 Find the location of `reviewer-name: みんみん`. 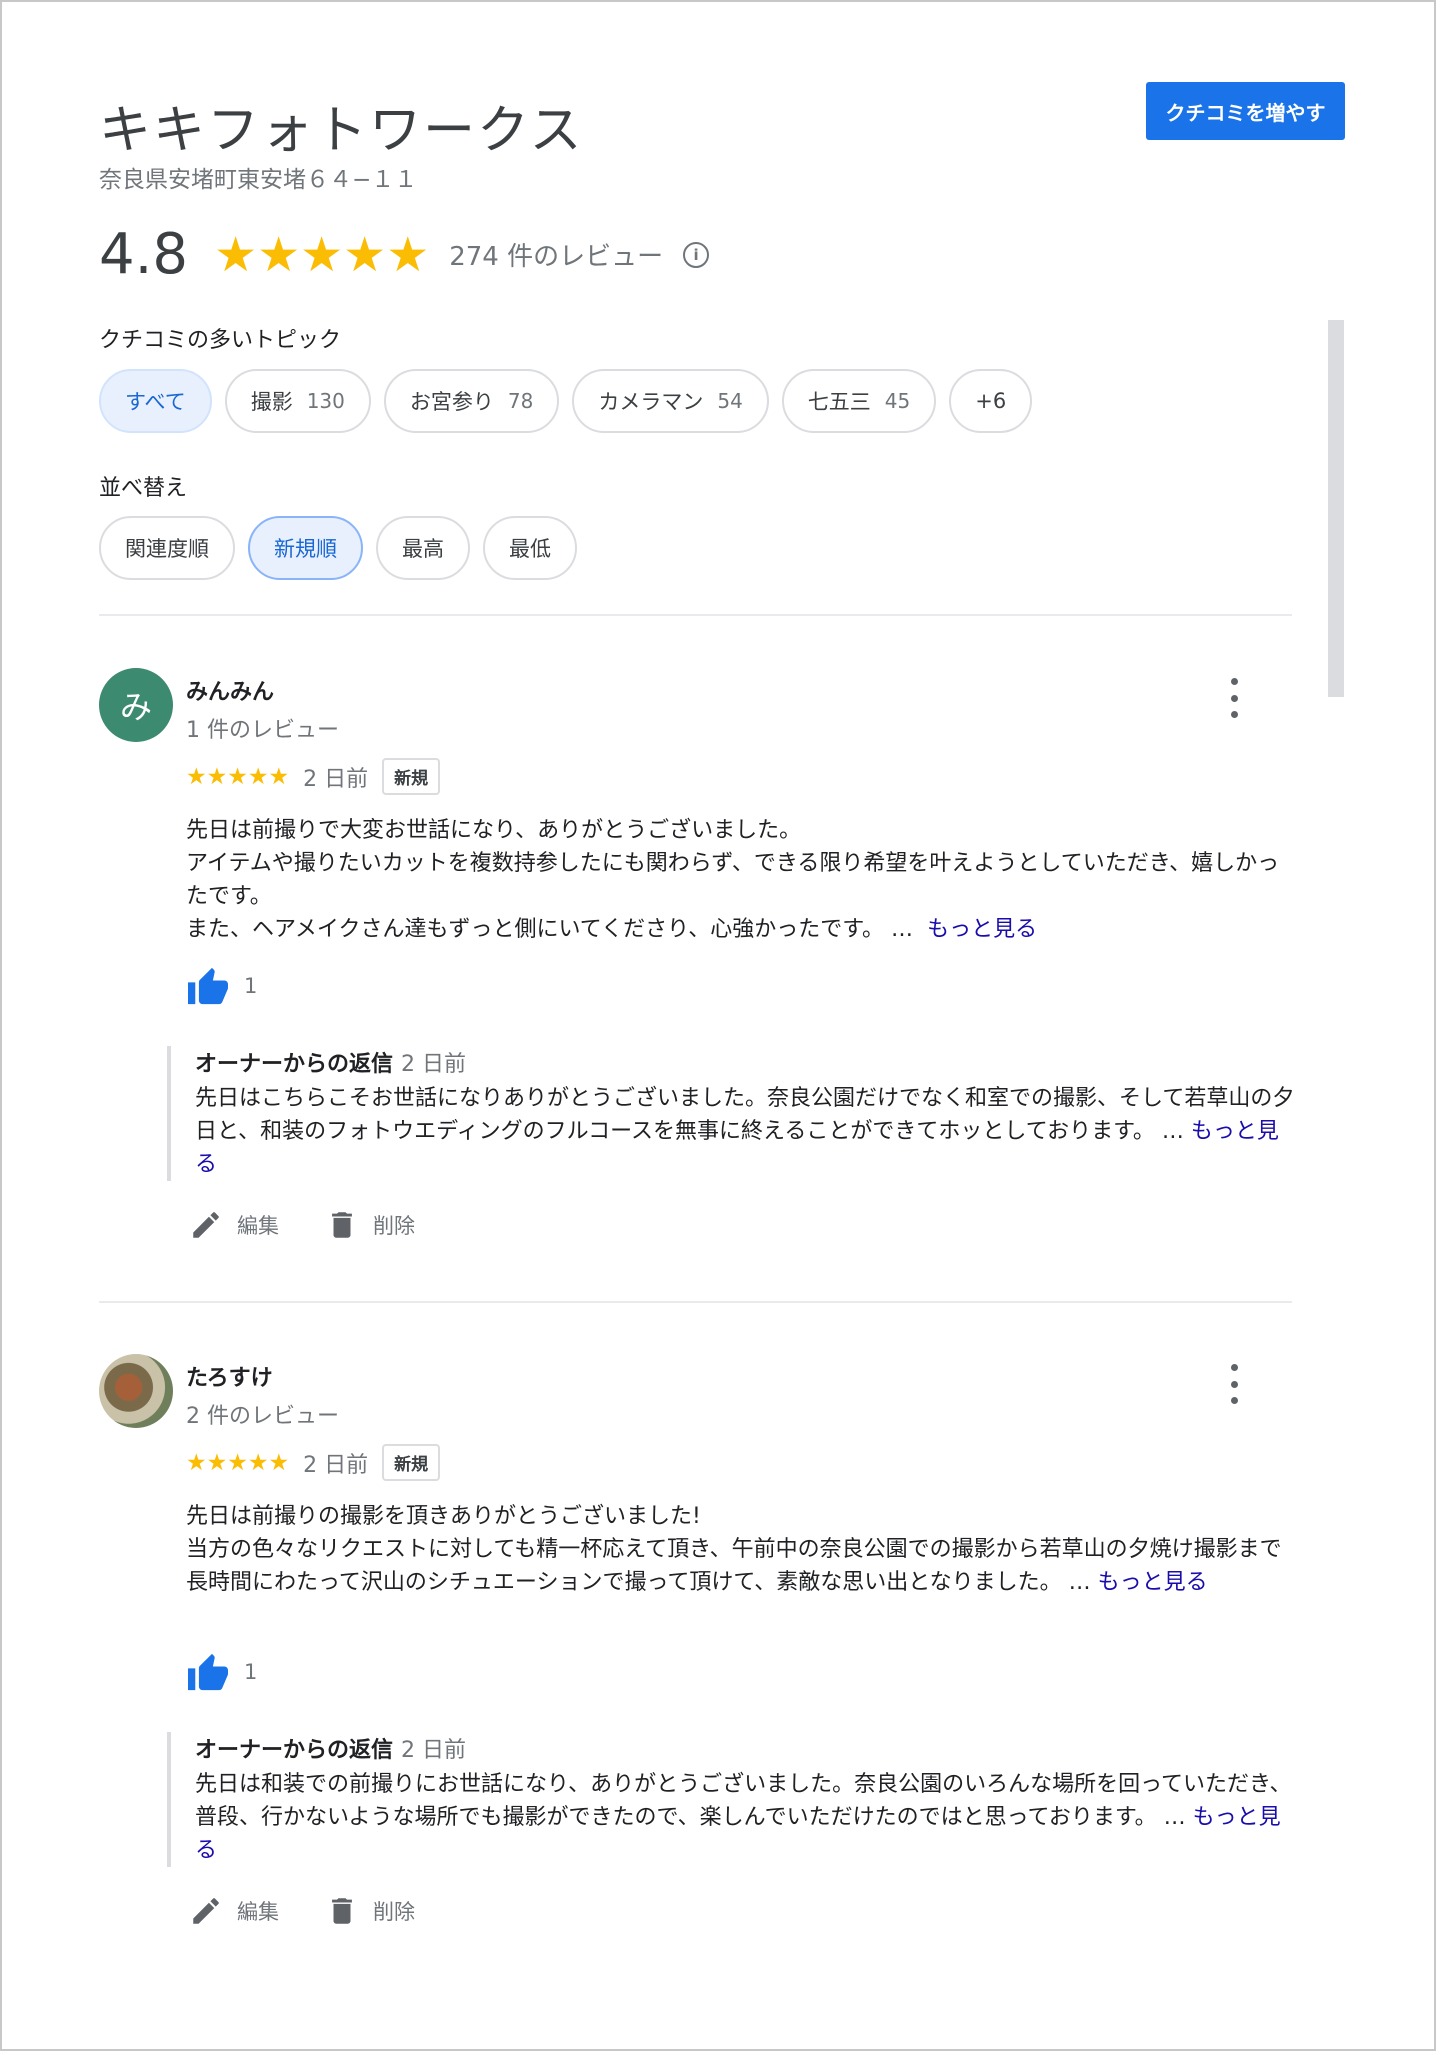

reviewer-name: みんみん is located at coordinates (230, 690).